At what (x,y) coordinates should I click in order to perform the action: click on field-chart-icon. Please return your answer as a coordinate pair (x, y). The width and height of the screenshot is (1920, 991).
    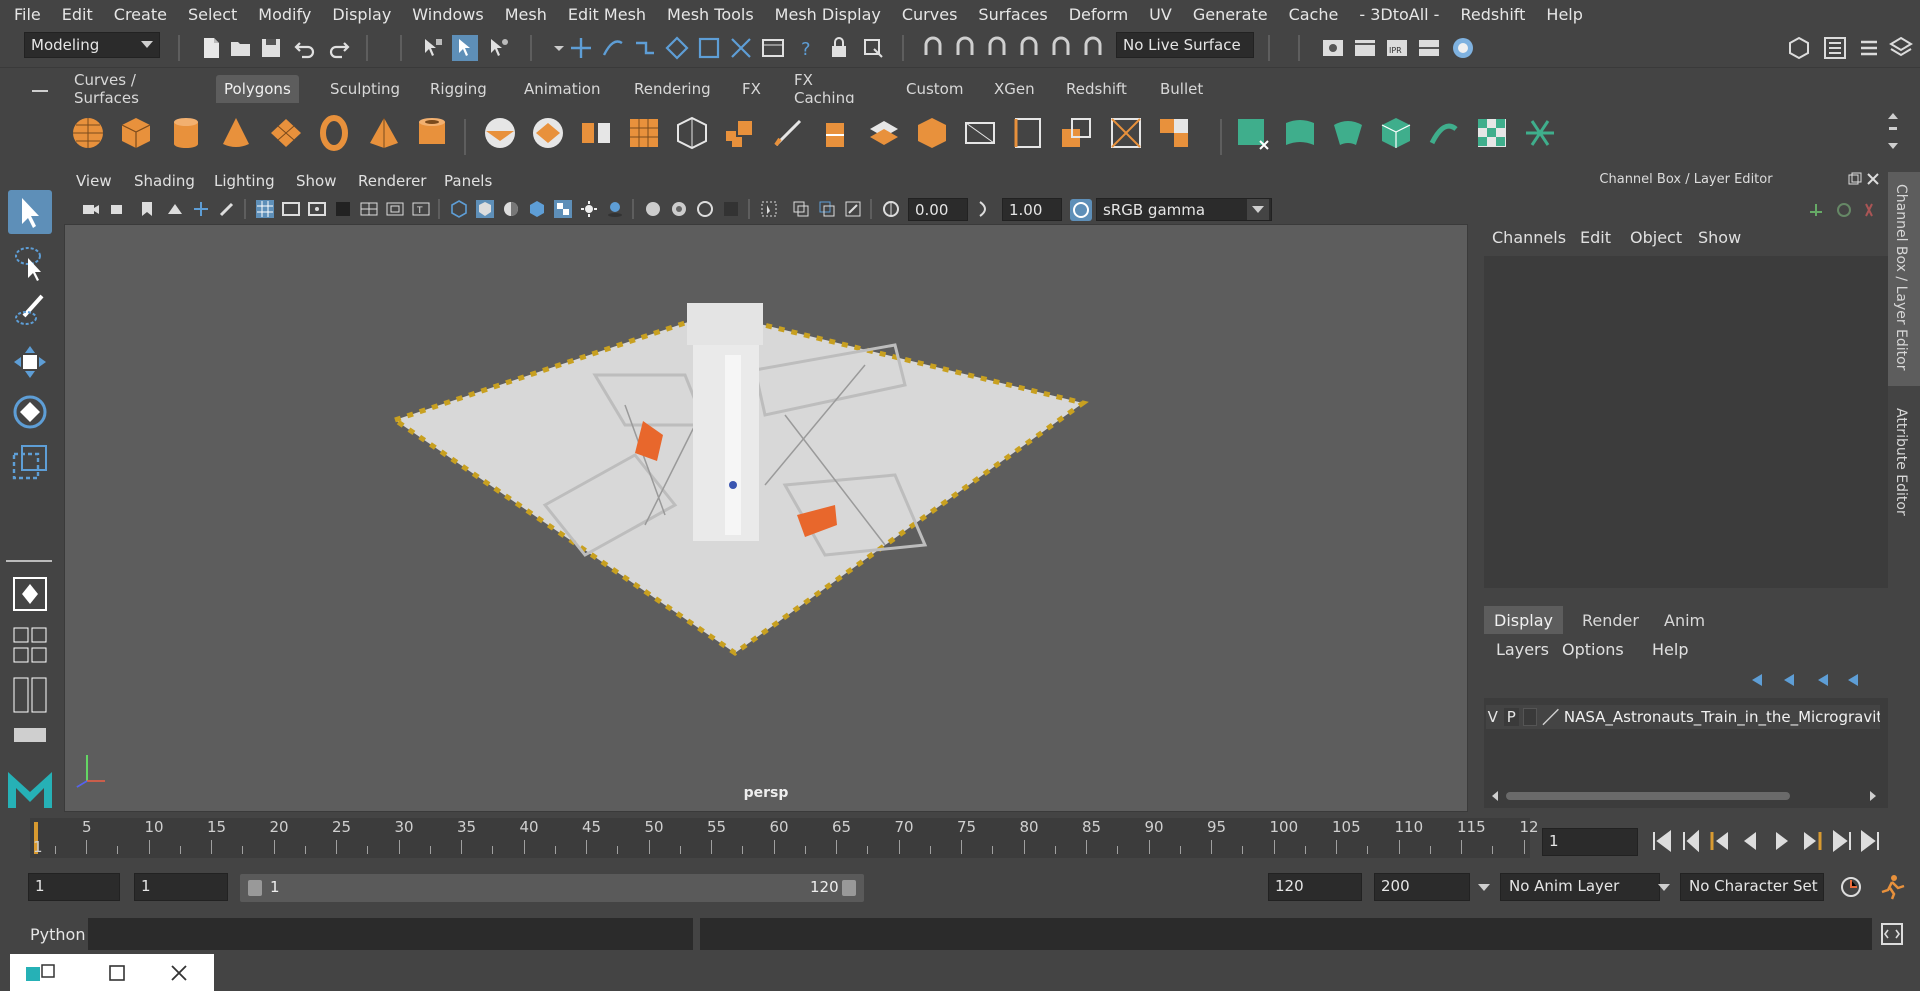
    Looking at the image, I should click on (369, 209).